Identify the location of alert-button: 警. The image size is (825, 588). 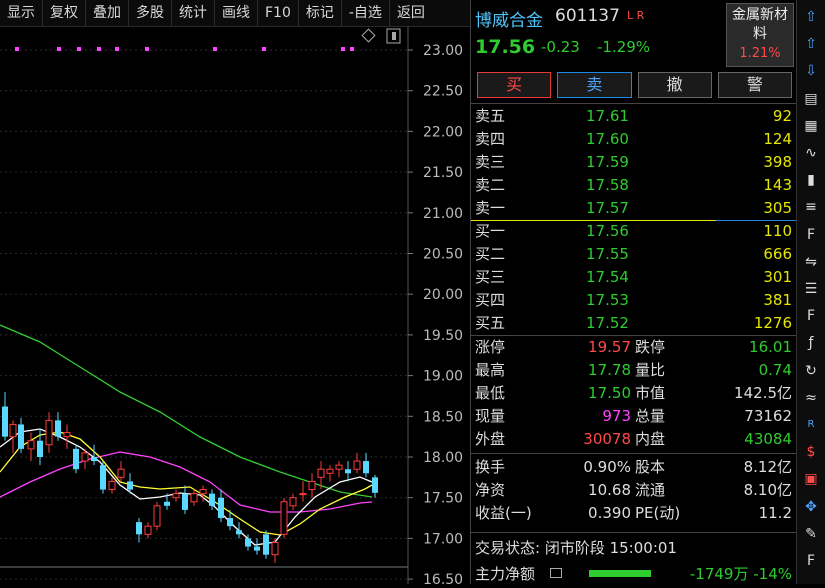
(754, 85).